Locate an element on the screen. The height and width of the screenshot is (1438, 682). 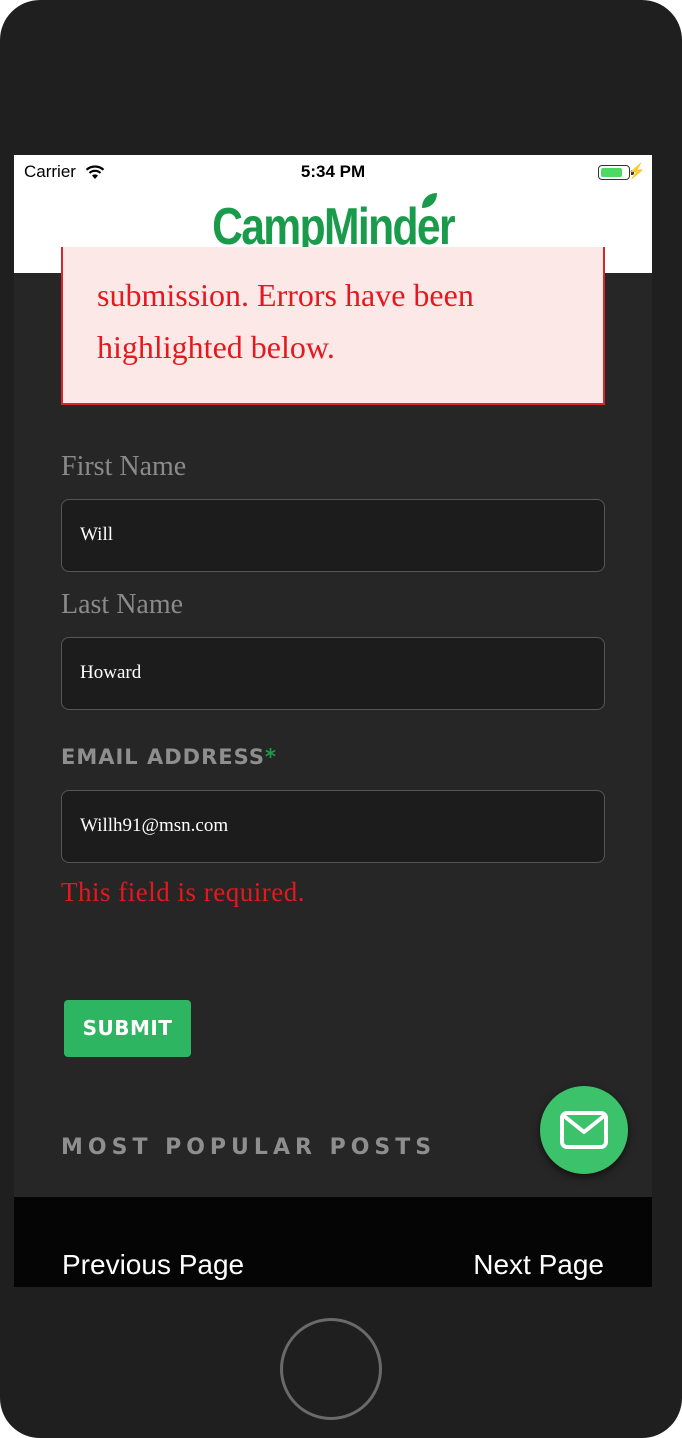
battery-icon is located at coordinates (616, 172).